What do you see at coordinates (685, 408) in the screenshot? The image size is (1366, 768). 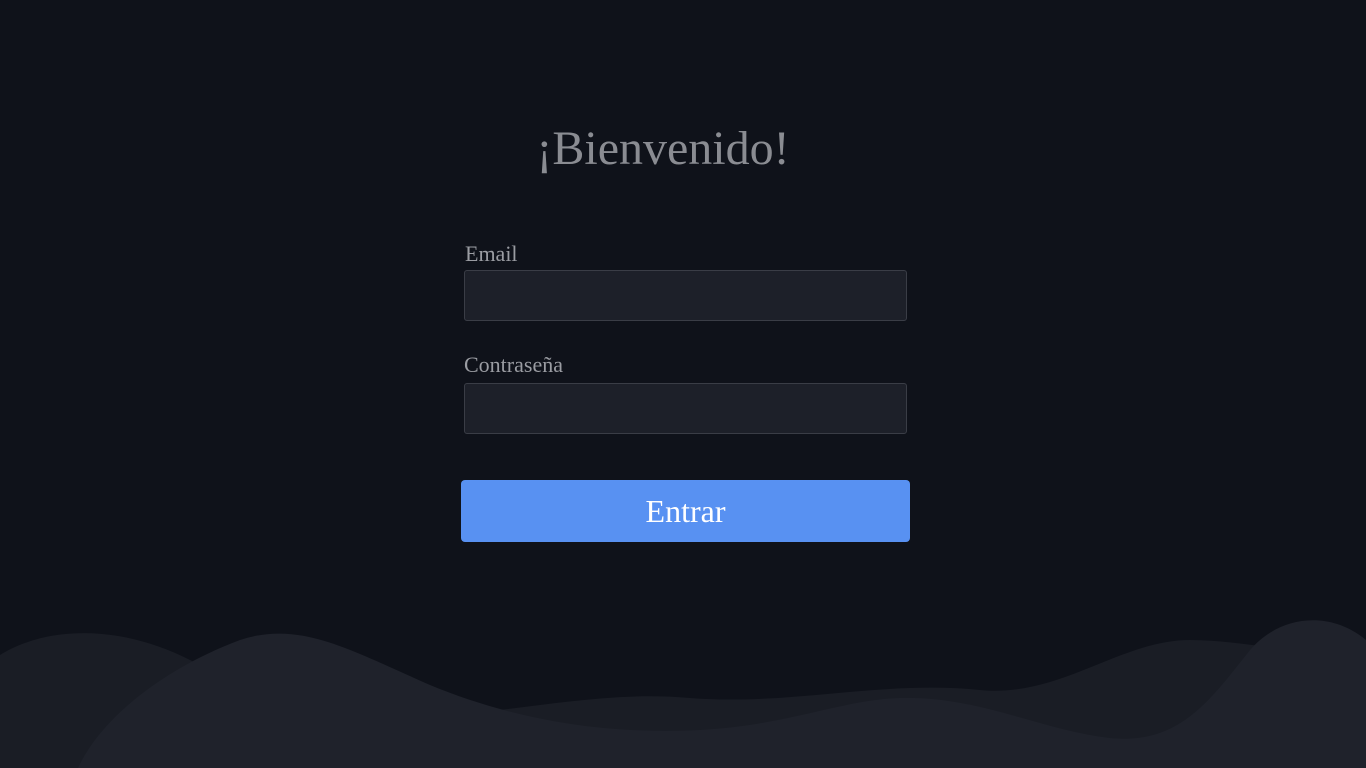 I see `password-field` at bounding box center [685, 408].